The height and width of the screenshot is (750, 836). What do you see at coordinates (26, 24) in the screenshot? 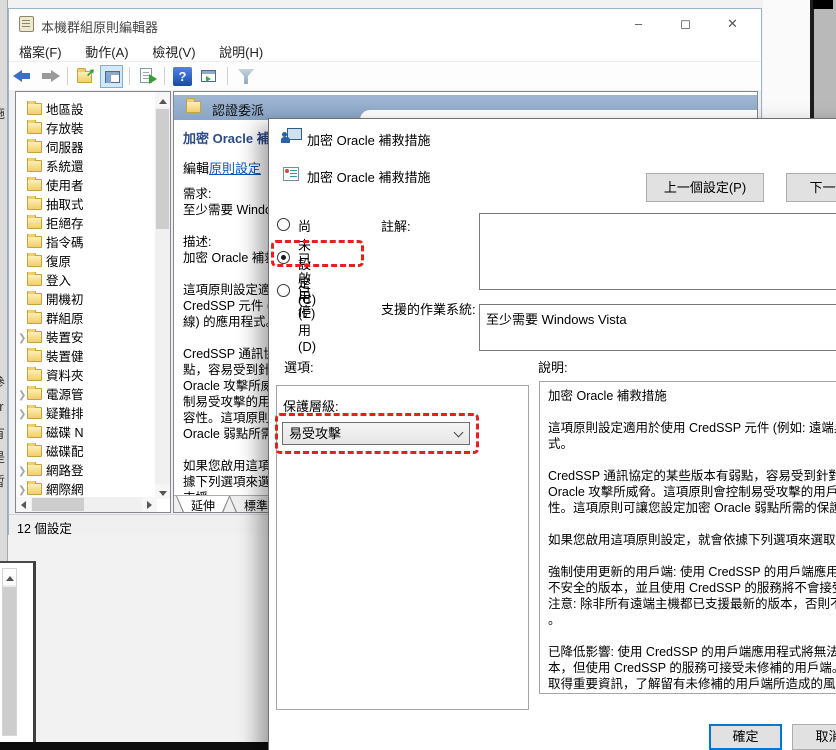
I see `app-icon` at bounding box center [26, 24].